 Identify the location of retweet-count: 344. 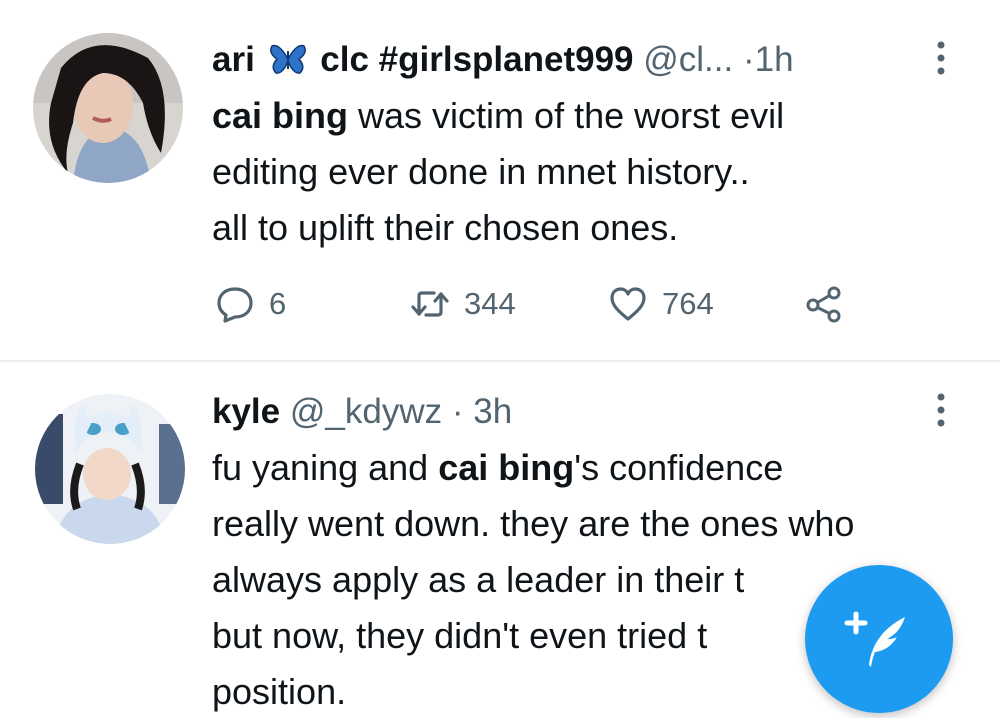
(490, 303).